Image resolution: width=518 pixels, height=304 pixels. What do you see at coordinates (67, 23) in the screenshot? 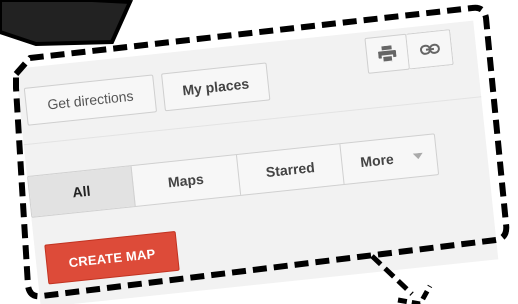
I see `callout-shape` at bounding box center [67, 23].